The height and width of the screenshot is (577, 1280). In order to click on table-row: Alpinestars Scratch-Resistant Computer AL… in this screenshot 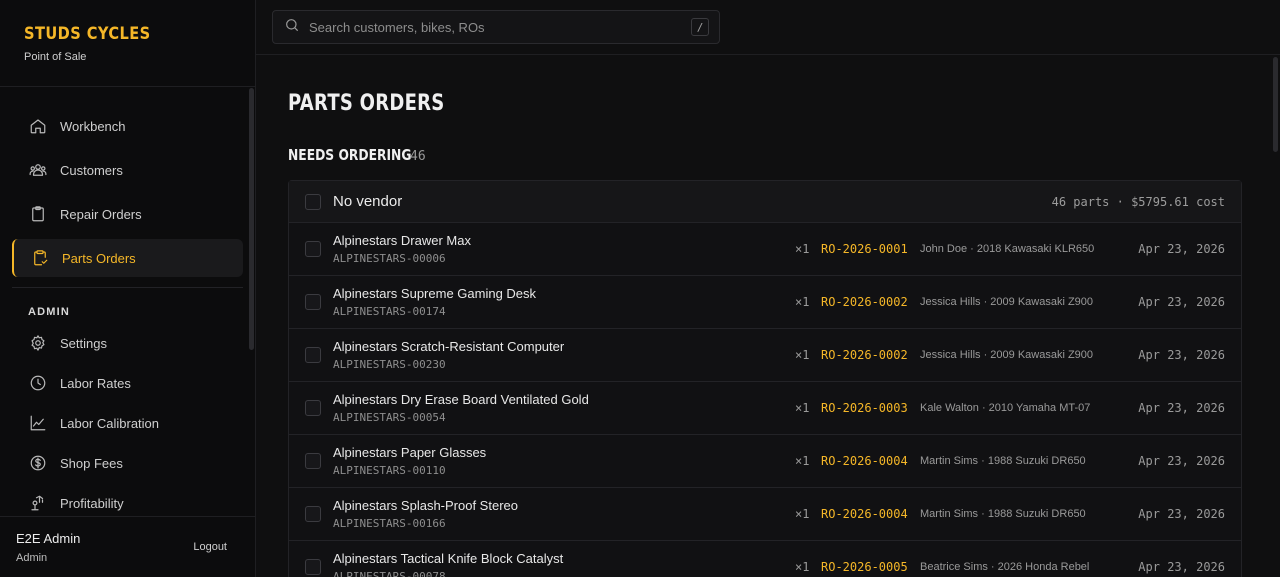, I will do `click(765, 355)`.